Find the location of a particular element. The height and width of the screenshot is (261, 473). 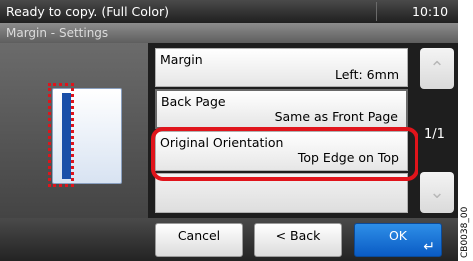

back-button: < Back is located at coordinates (298, 240).